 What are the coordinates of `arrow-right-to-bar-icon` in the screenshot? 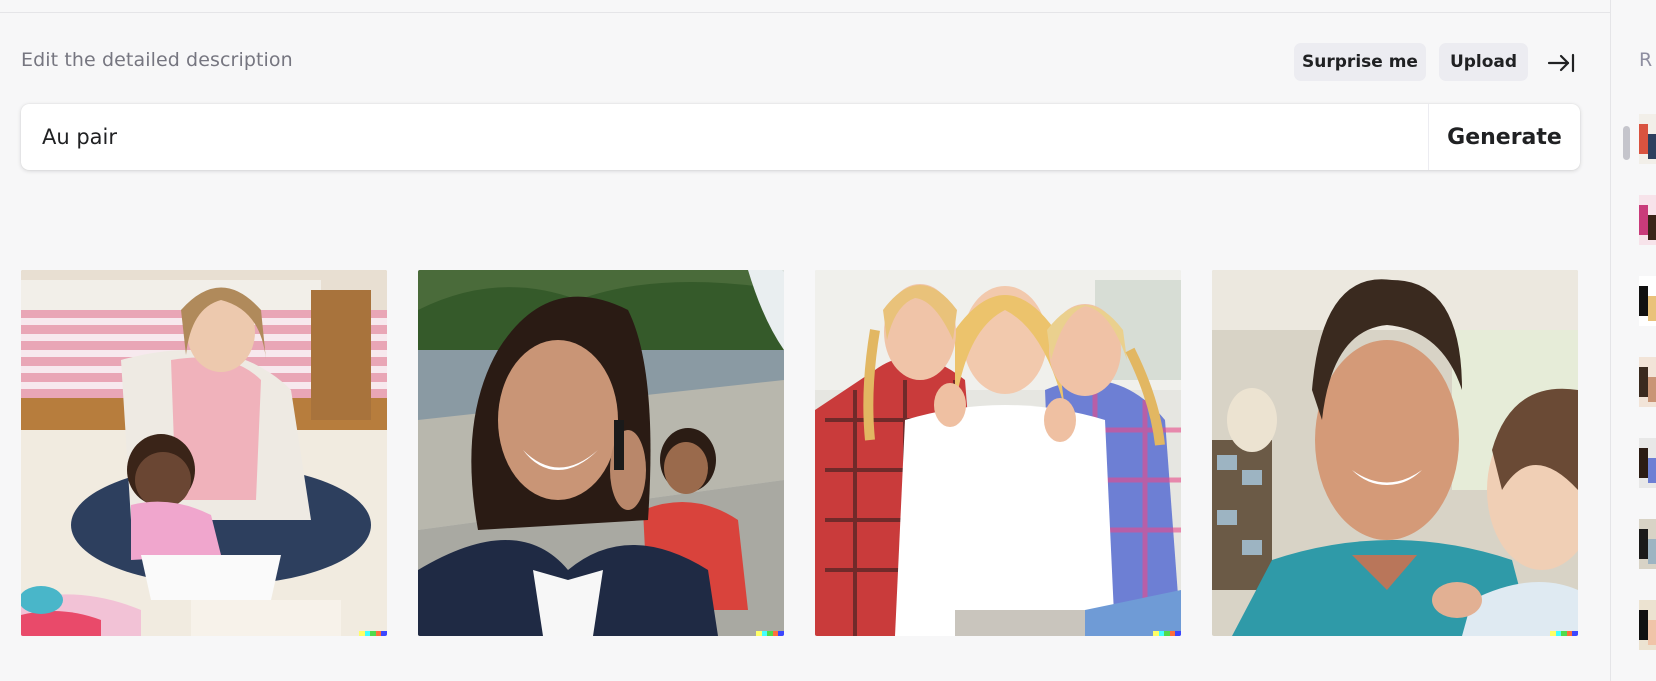 It's located at (1561, 63).